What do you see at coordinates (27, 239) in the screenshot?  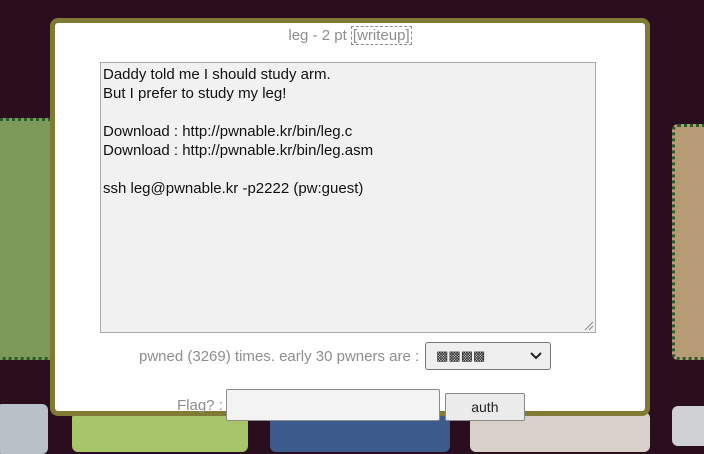 I see `challenge-card-left` at bounding box center [27, 239].